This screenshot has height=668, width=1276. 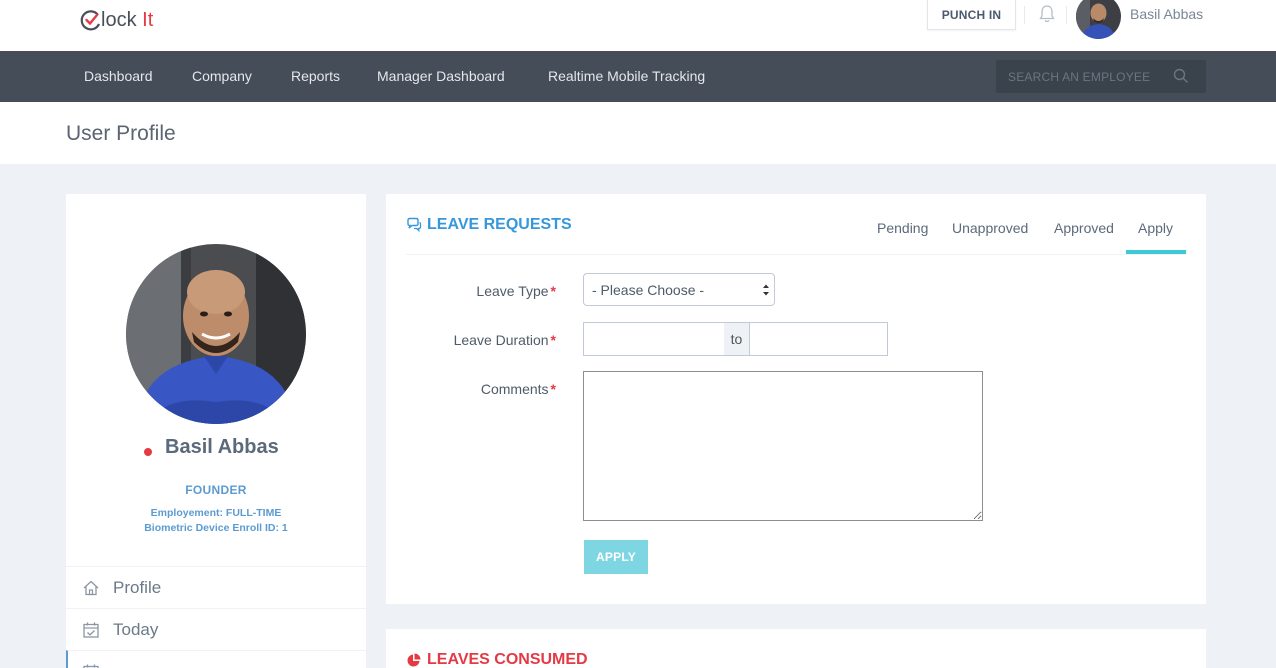 What do you see at coordinates (1181, 76) in the screenshot?
I see `search-icon` at bounding box center [1181, 76].